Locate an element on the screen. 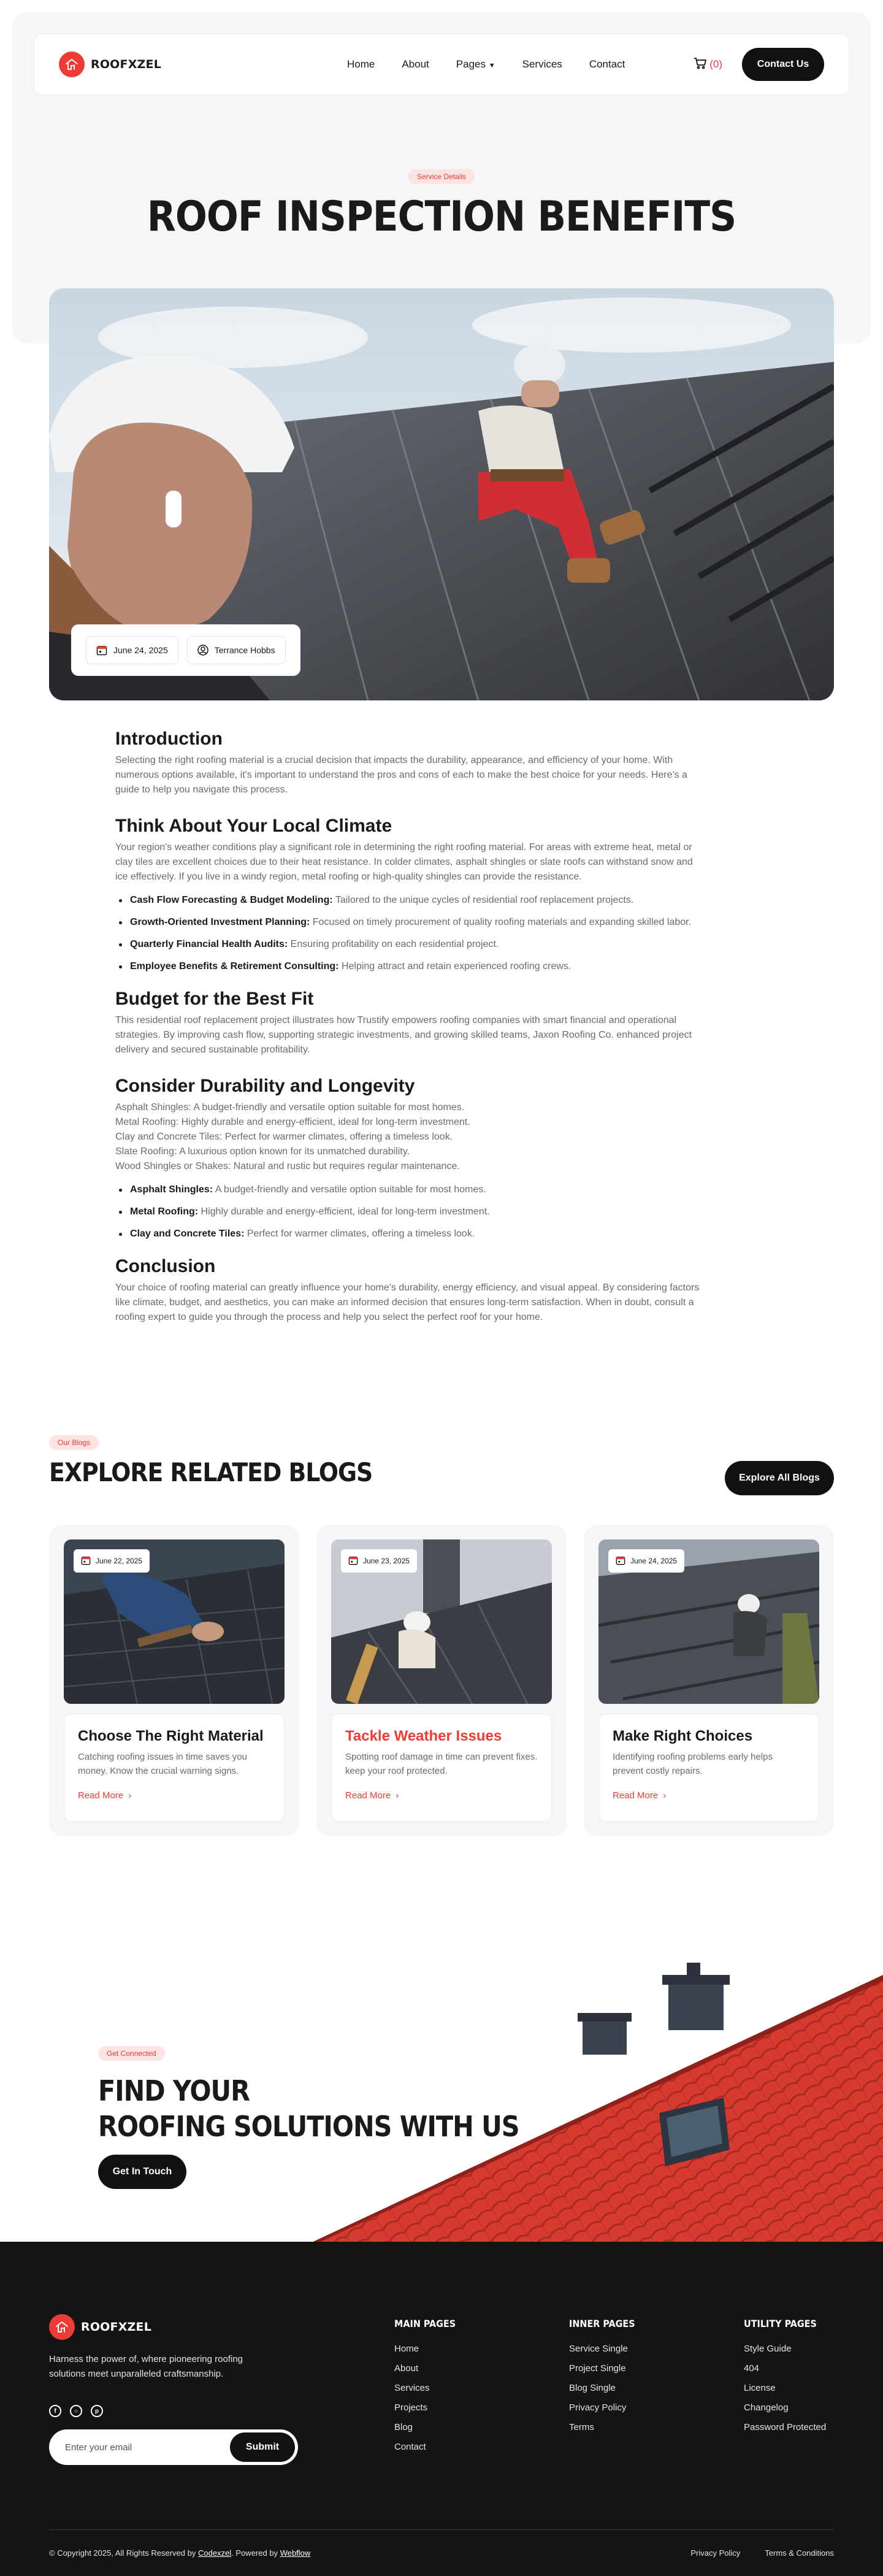  newsletter-form: Submit is located at coordinates (173, 2447).